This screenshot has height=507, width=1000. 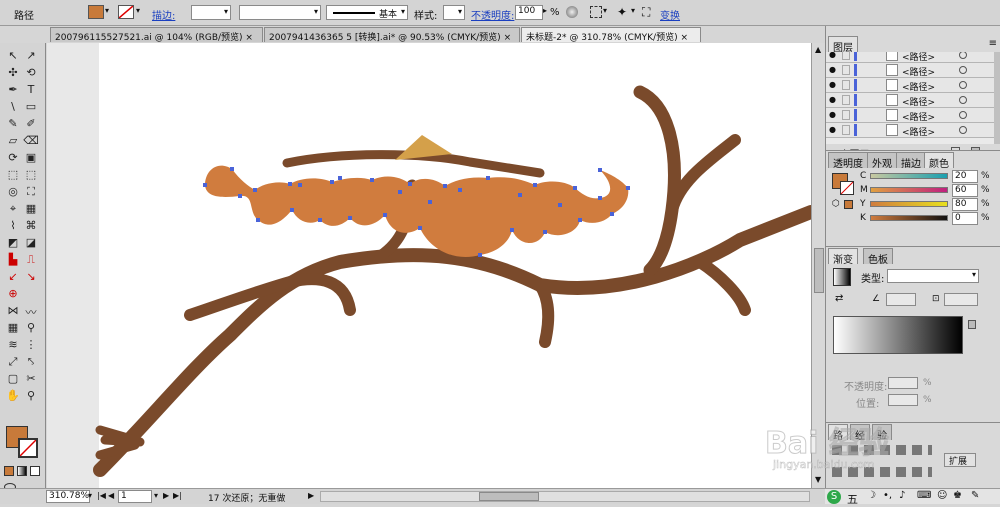 I want to click on gradient-tool-icon: ▦, so click(x=31, y=210).